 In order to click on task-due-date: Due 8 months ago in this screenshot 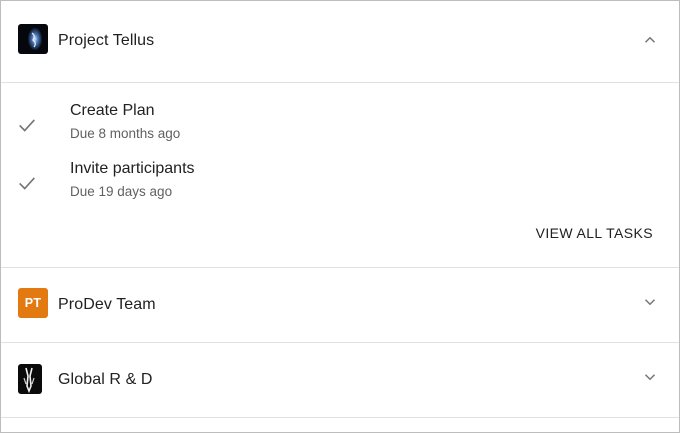, I will do `click(125, 133)`.